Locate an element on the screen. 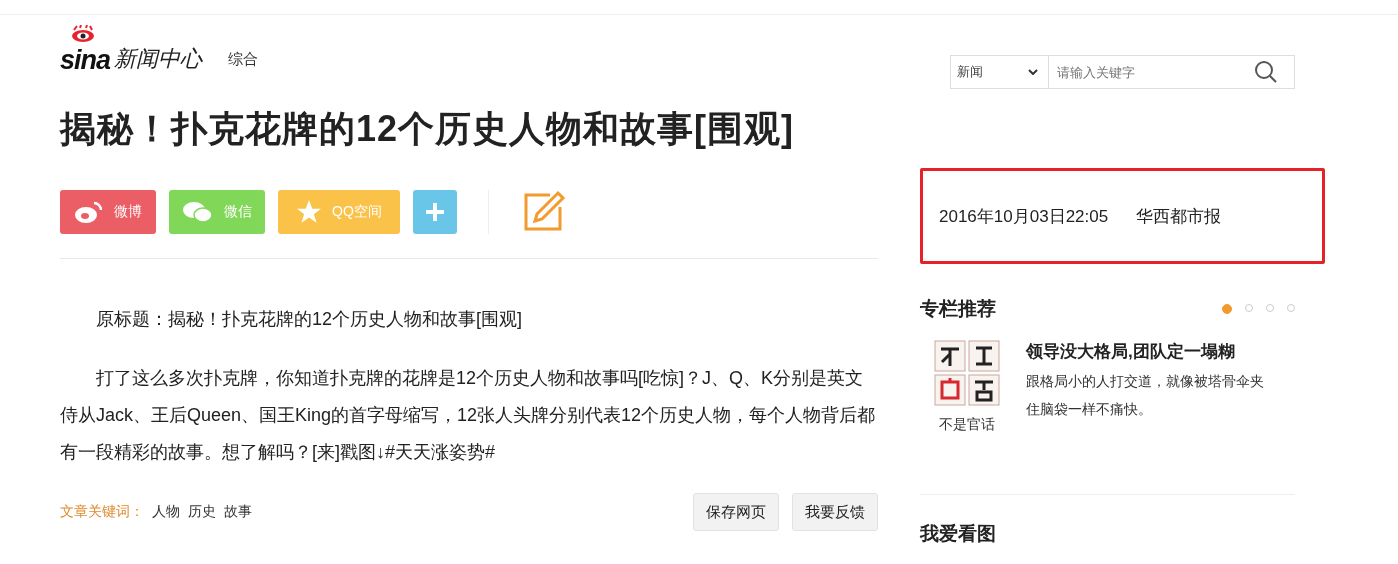 The image size is (1398, 564). search-icon is located at coordinates (1266, 72).